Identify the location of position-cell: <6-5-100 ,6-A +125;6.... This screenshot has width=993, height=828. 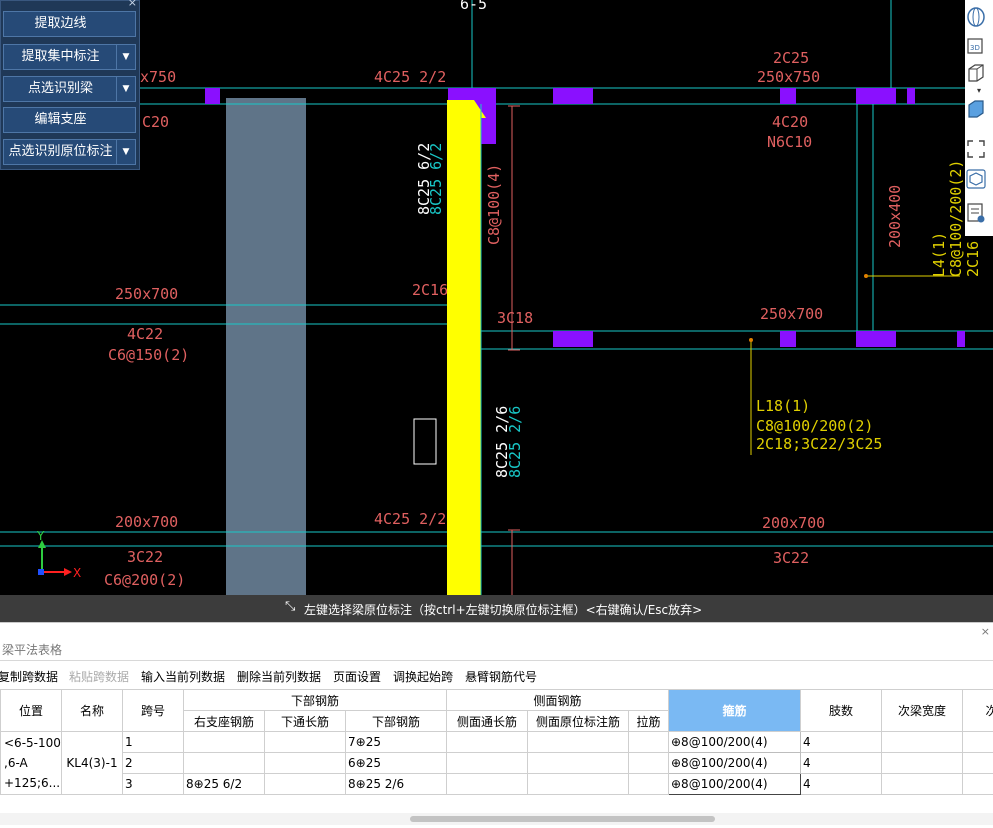
(31, 763).